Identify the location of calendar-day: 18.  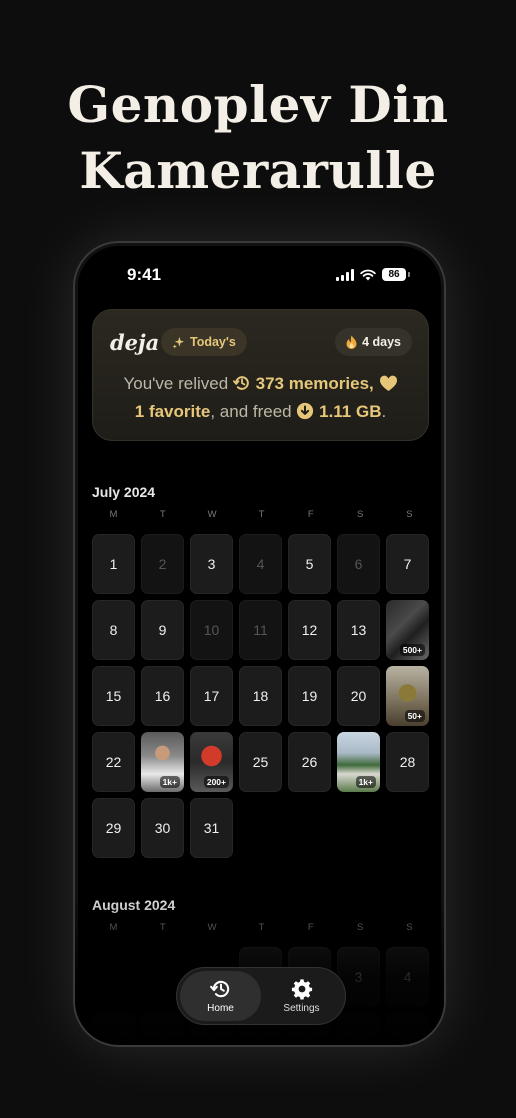
(260, 696).